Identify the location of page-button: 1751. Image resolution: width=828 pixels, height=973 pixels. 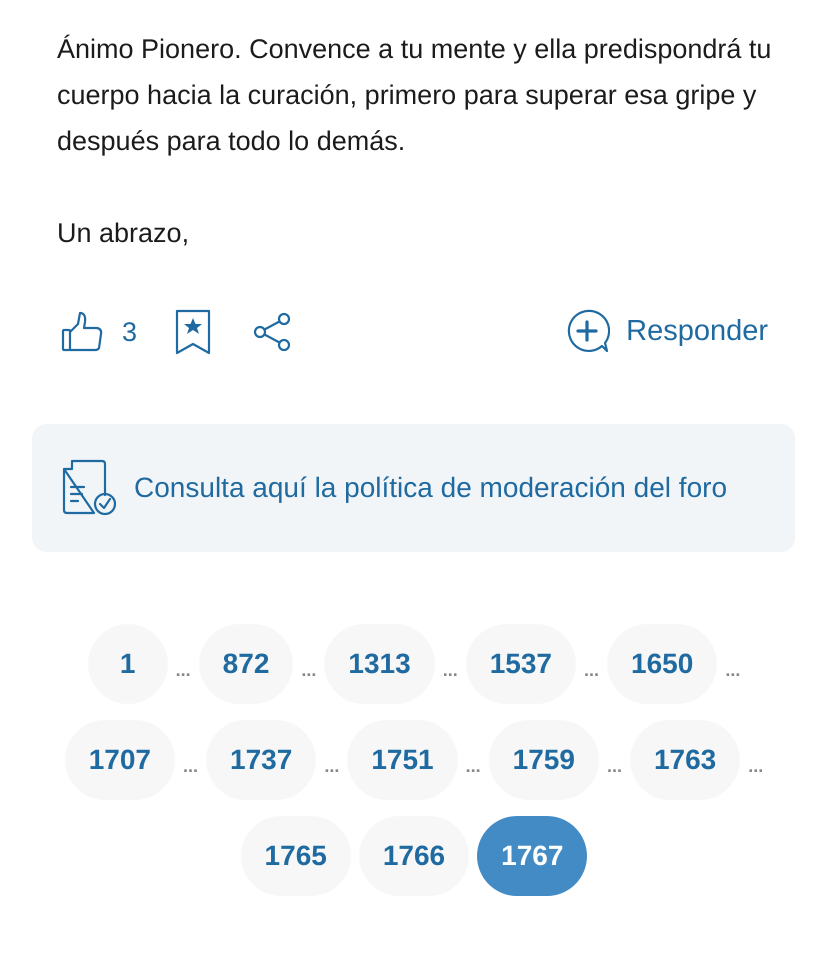
(402, 760).